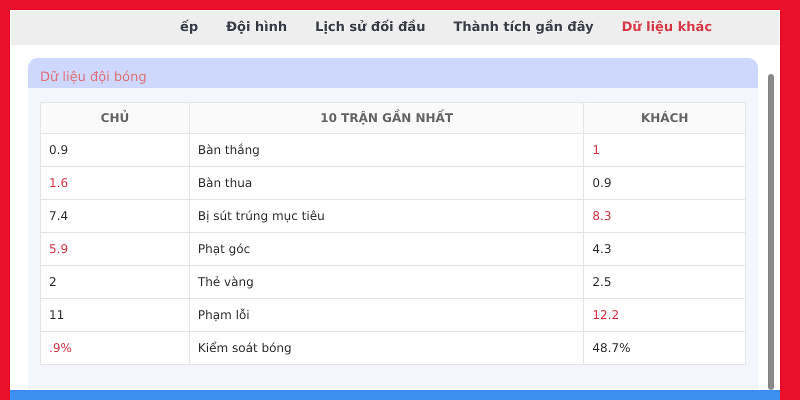 The image size is (800, 400). What do you see at coordinates (665, 118) in the screenshot?
I see `column-header: KHÁCH` at bounding box center [665, 118].